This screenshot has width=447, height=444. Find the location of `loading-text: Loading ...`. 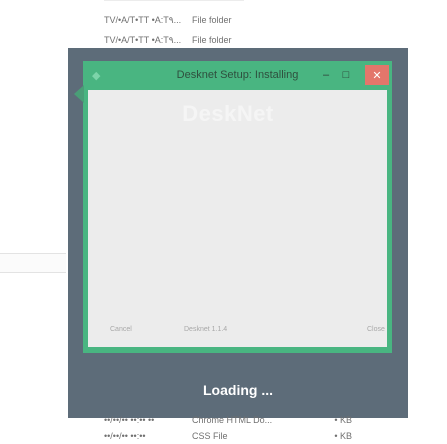

loading-text: Loading ... is located at coordinates (238, 390).